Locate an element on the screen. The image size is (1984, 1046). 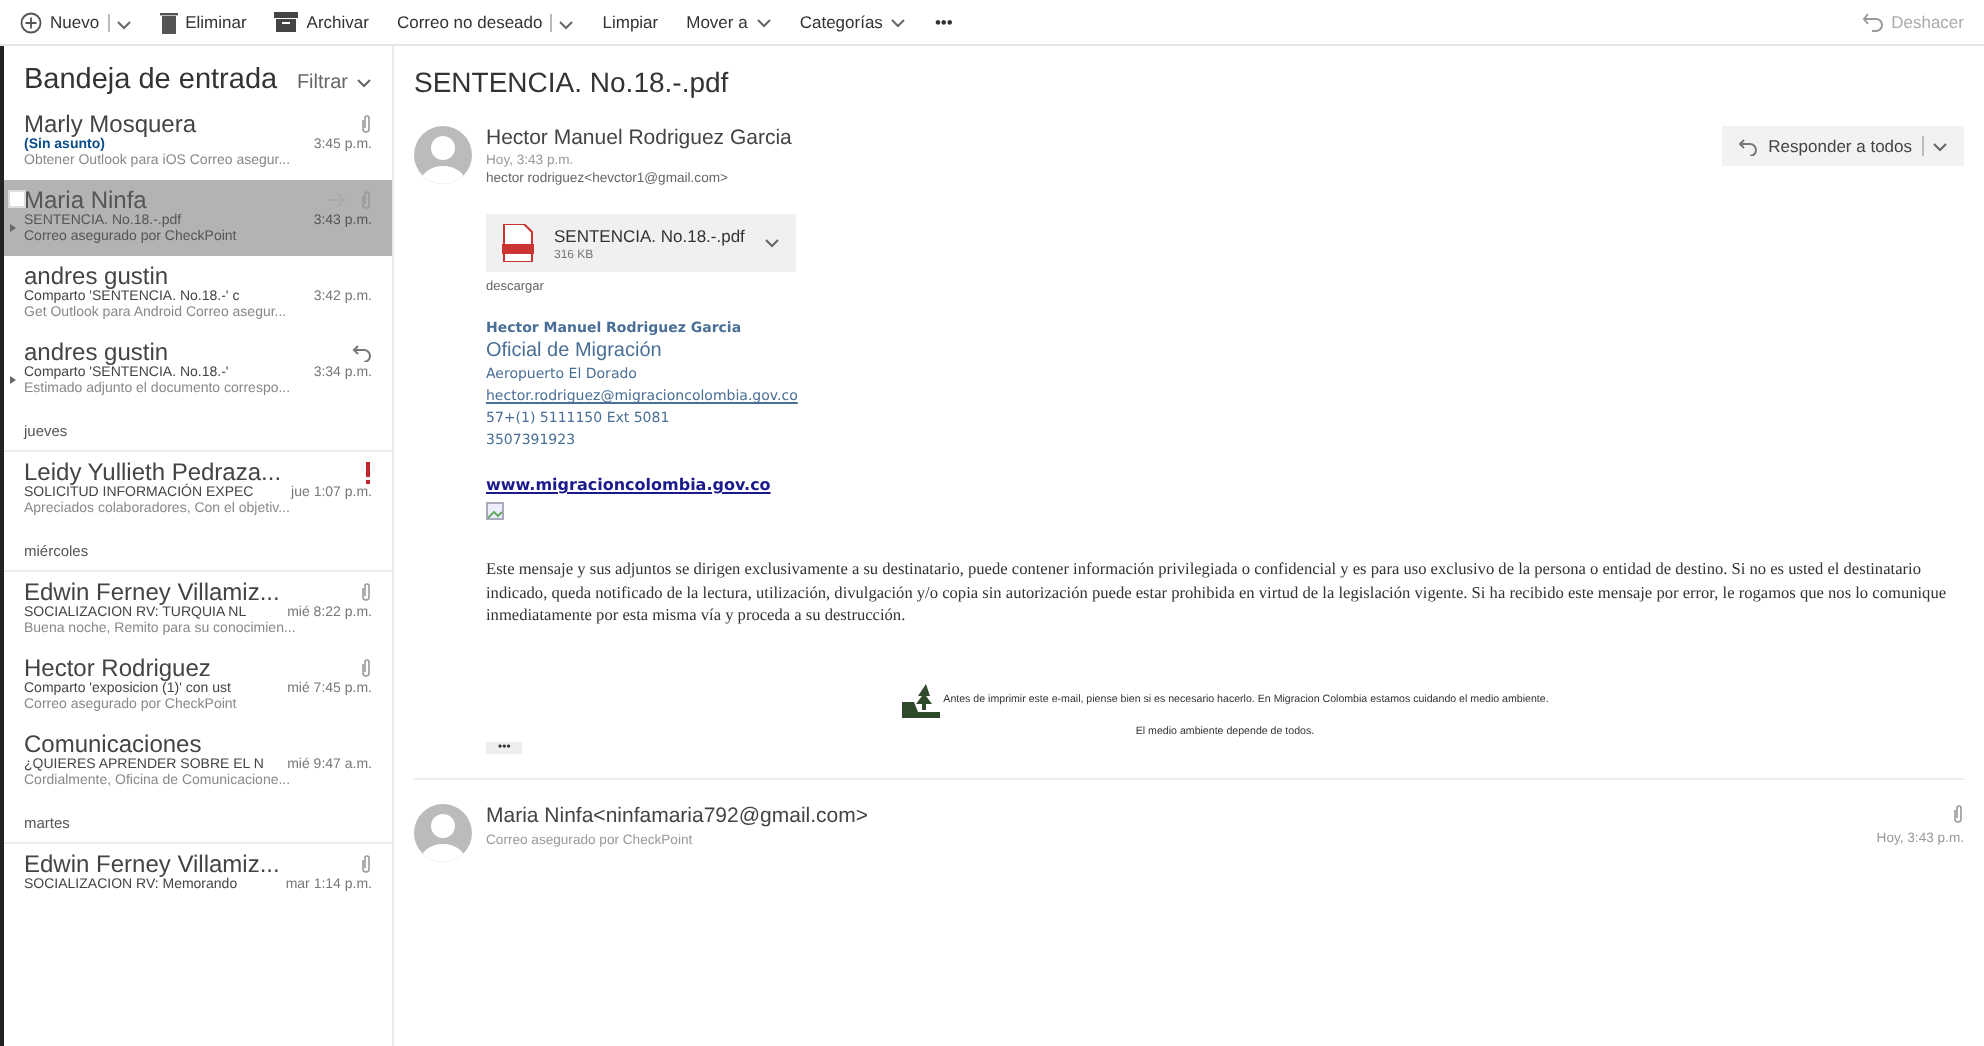
dropdown-button: Nuevo is located at coordinates (76, 22).